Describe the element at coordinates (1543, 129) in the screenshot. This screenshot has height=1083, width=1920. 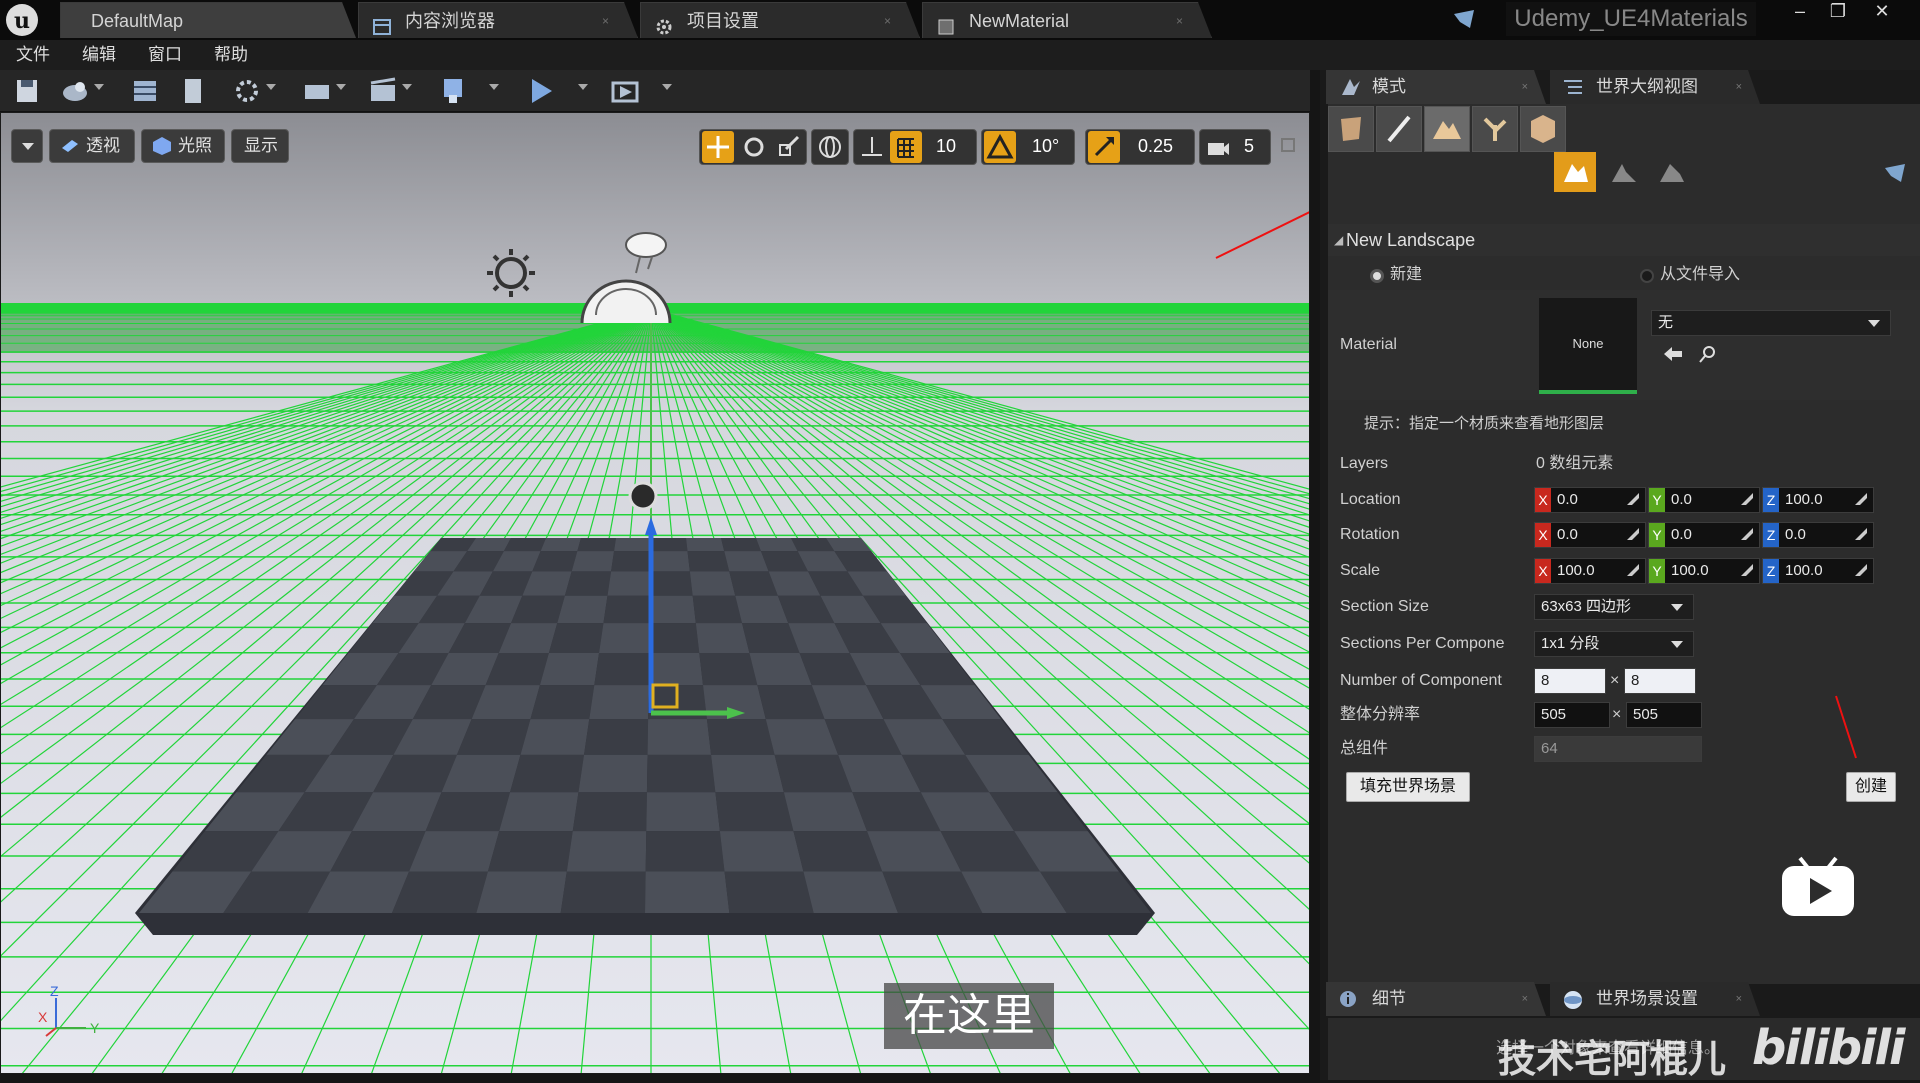
I see `geometry-mode-button` at that location.